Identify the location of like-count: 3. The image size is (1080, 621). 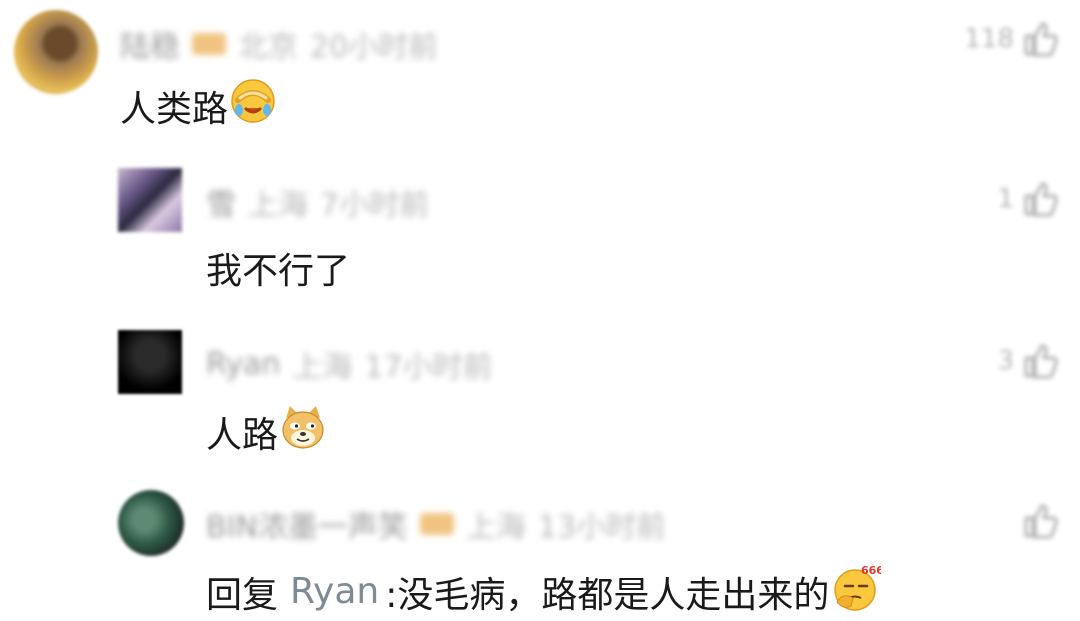
(1005, 361).